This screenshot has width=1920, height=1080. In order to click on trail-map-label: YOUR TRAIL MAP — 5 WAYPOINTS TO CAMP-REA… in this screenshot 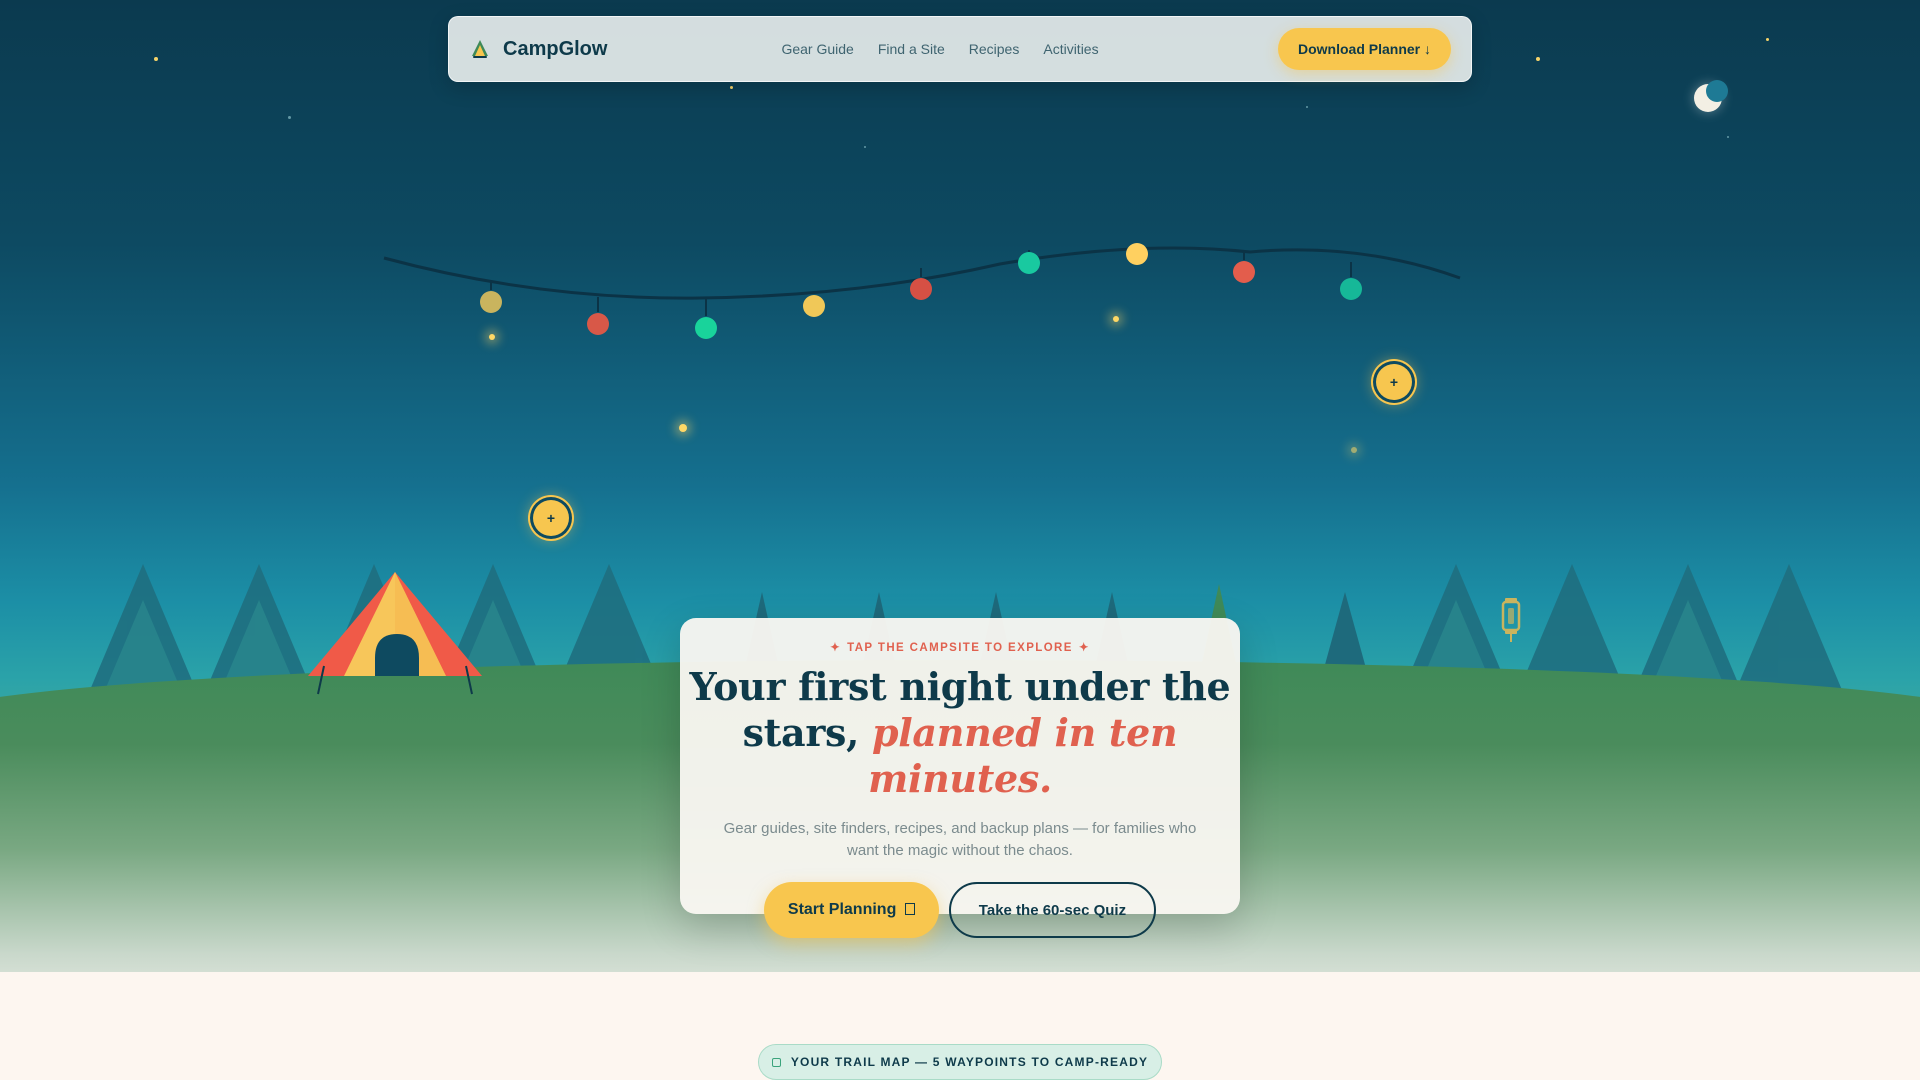, I will do `click(969, 1062)`.